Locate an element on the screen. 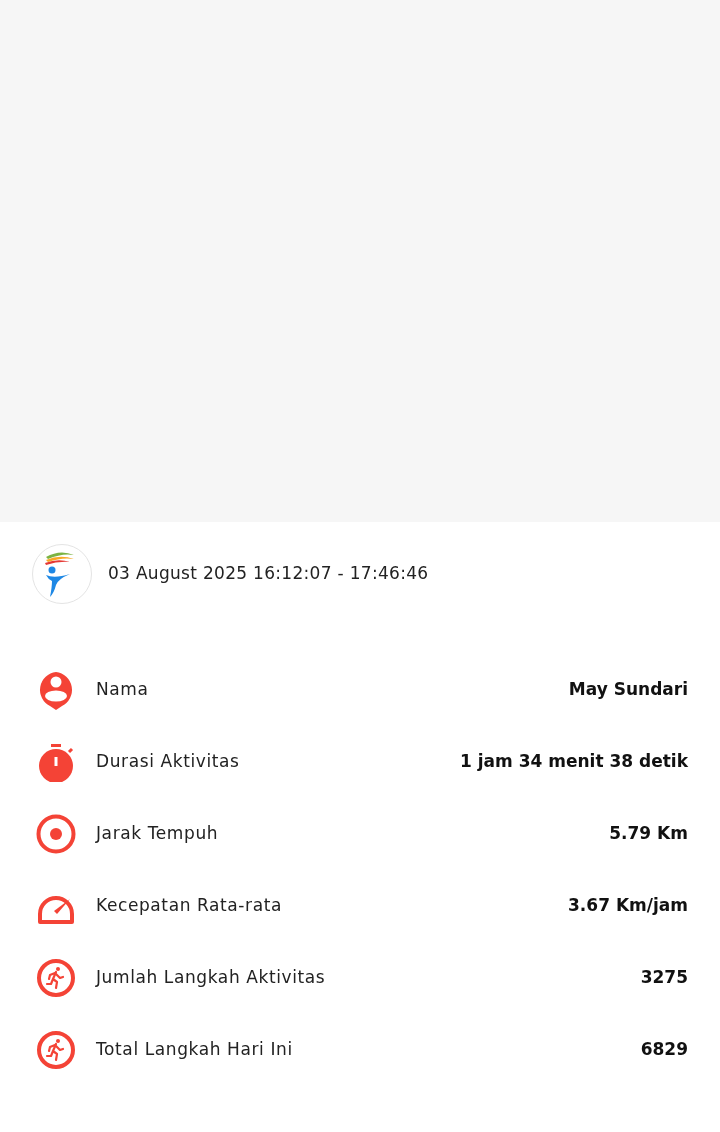 This screenshot has height=1132, width=720. activity-datetime: 03 August 2025 16:12:07 - 17:46:46 is located at coordinates (268, 574).